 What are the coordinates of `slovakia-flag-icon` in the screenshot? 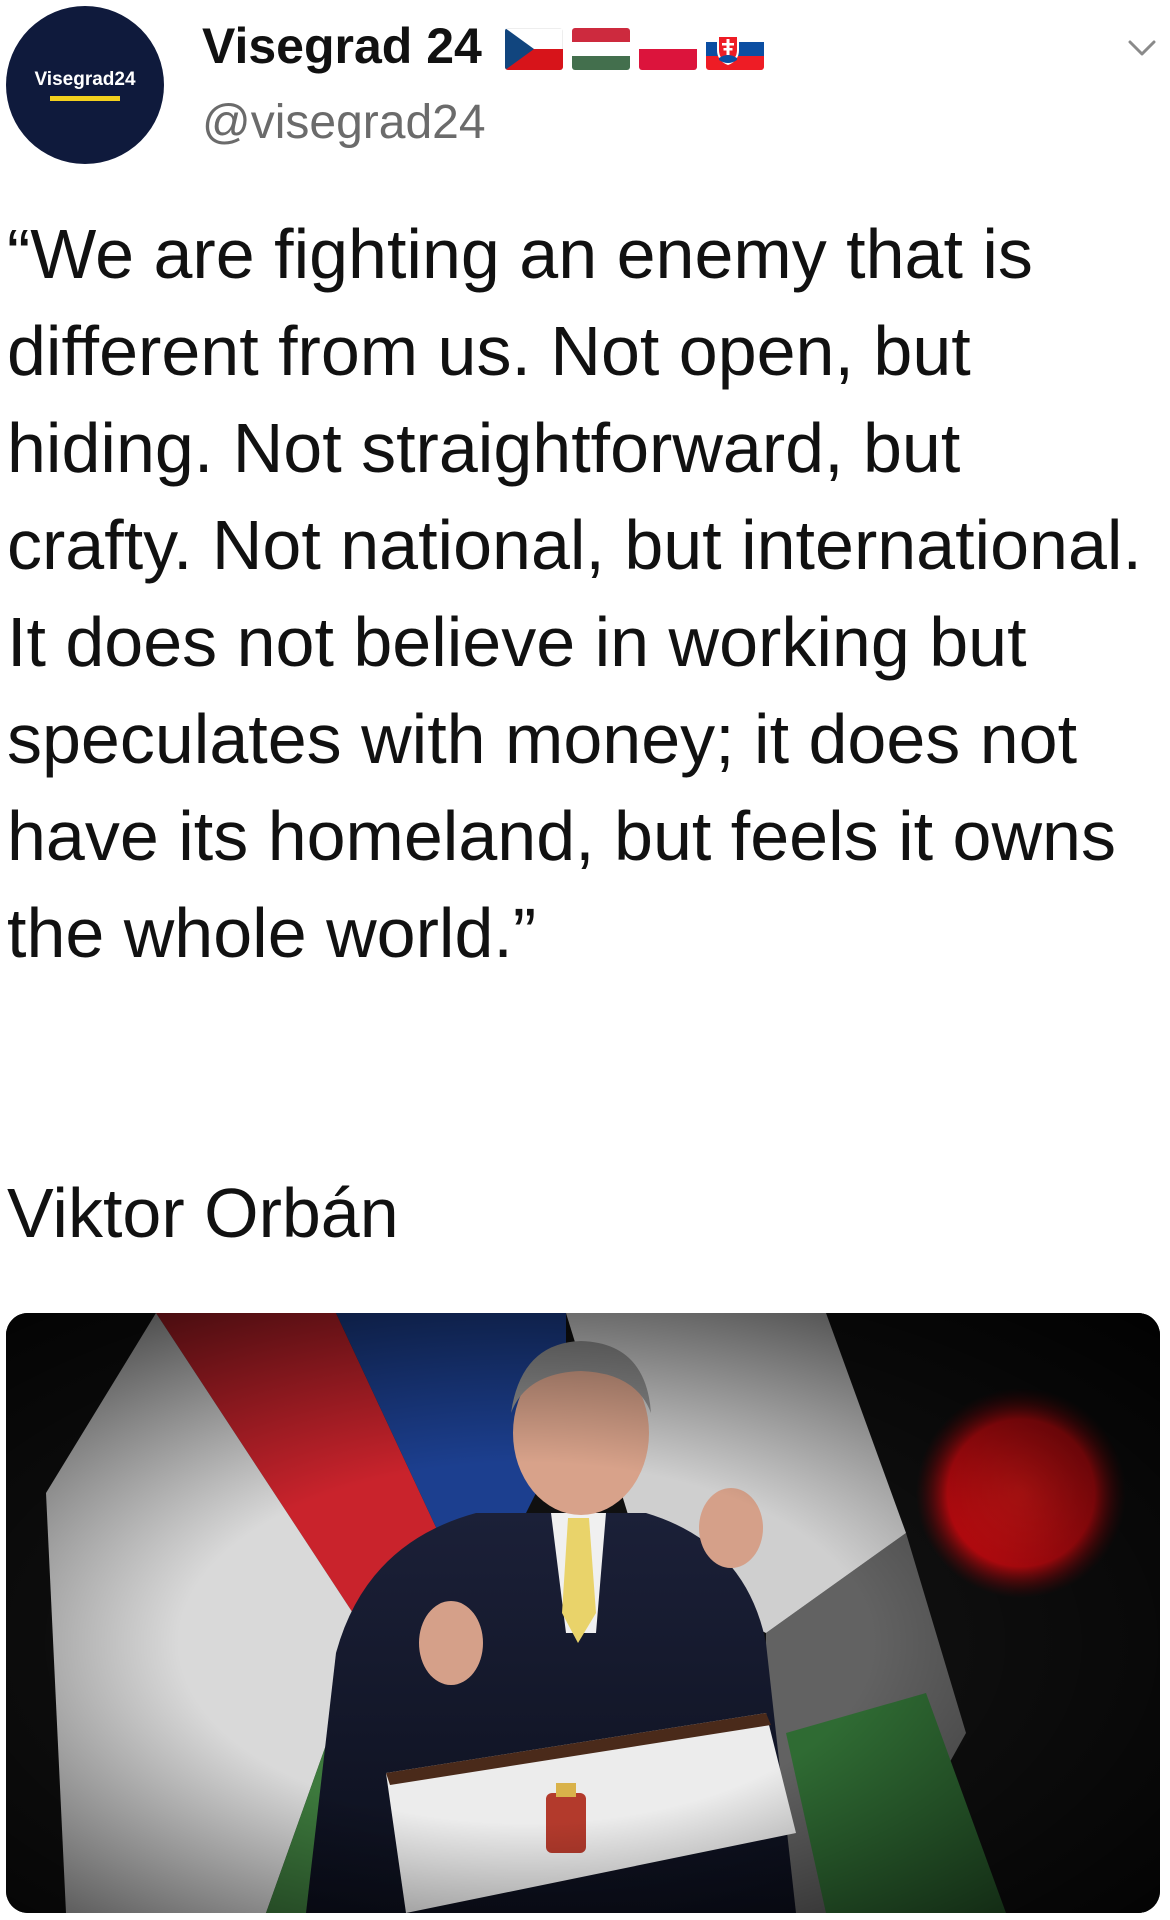 It's located at (735, 49).